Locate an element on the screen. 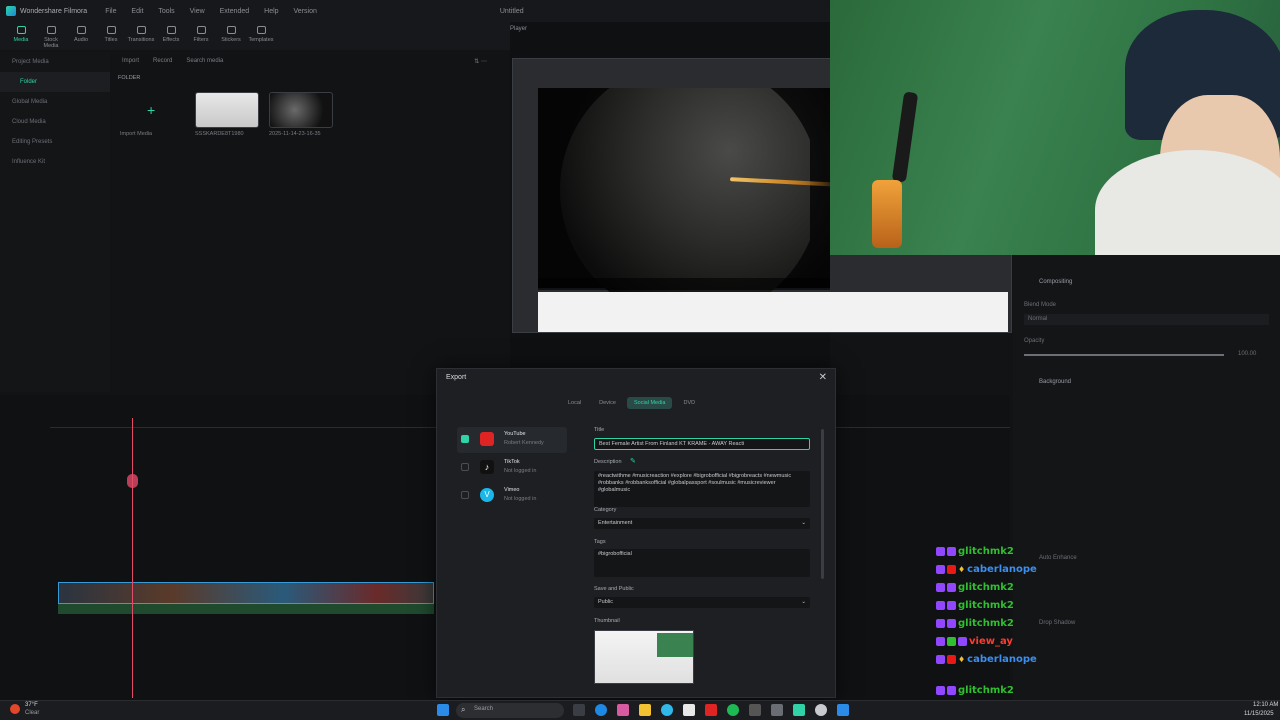  transitions-icon is located at coordinates (141, 30).